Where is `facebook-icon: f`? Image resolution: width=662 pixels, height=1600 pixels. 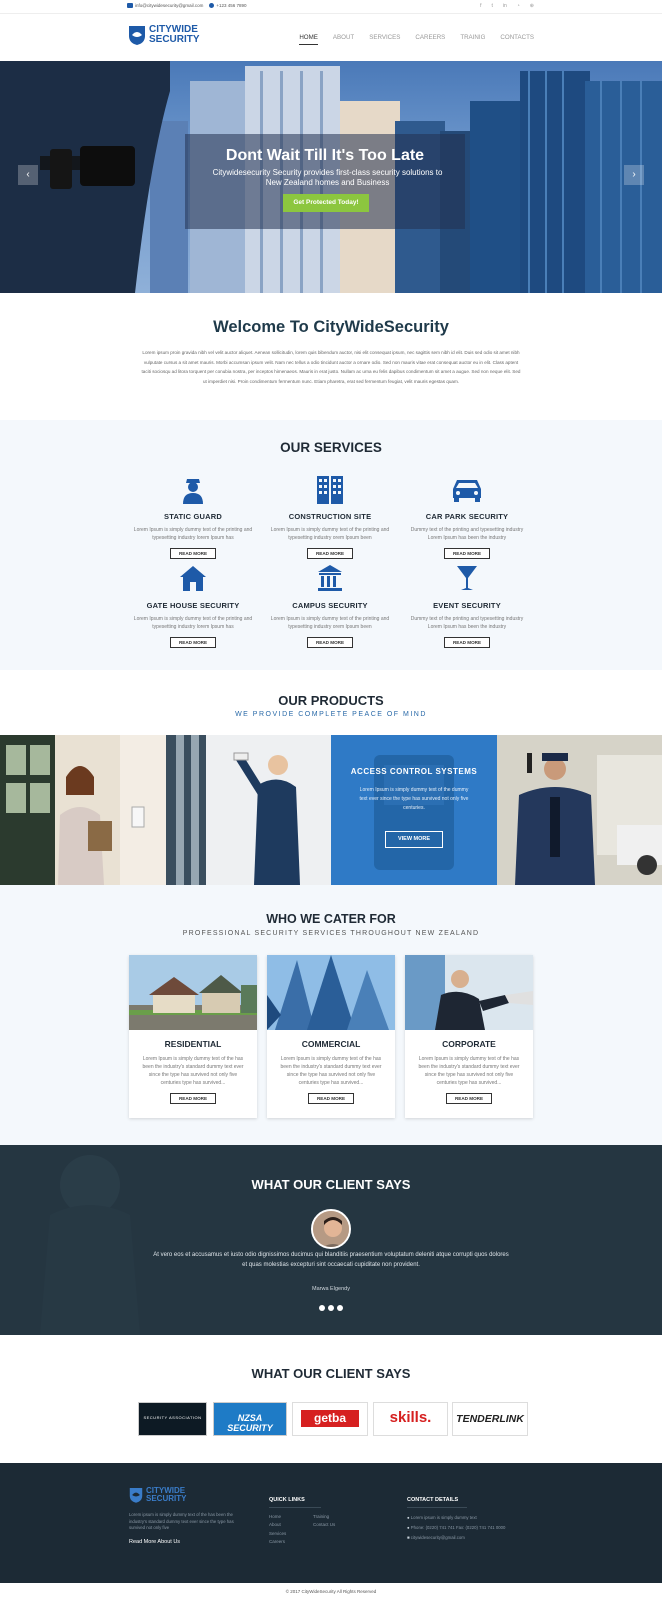 facebook-icon: f is located at coordinates (480, 6).